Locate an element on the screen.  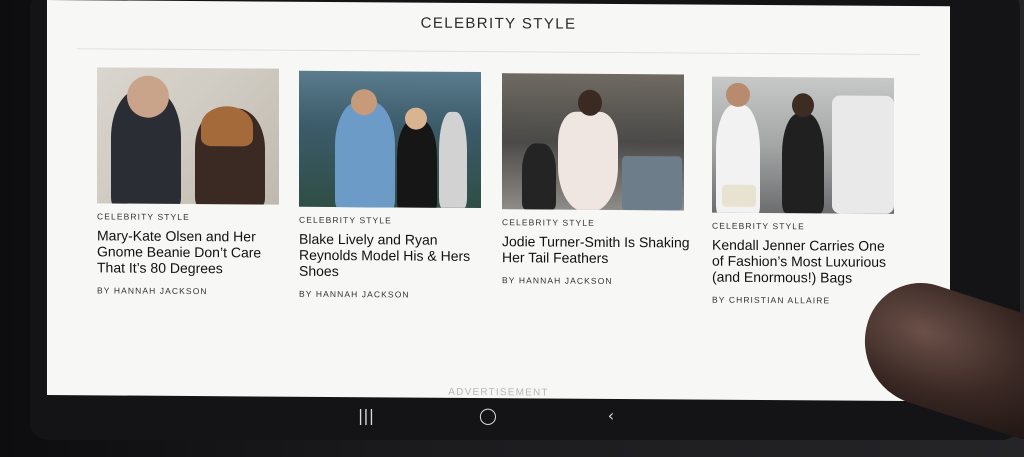
home-icon: ◯ is located at coordinates (488, 415).